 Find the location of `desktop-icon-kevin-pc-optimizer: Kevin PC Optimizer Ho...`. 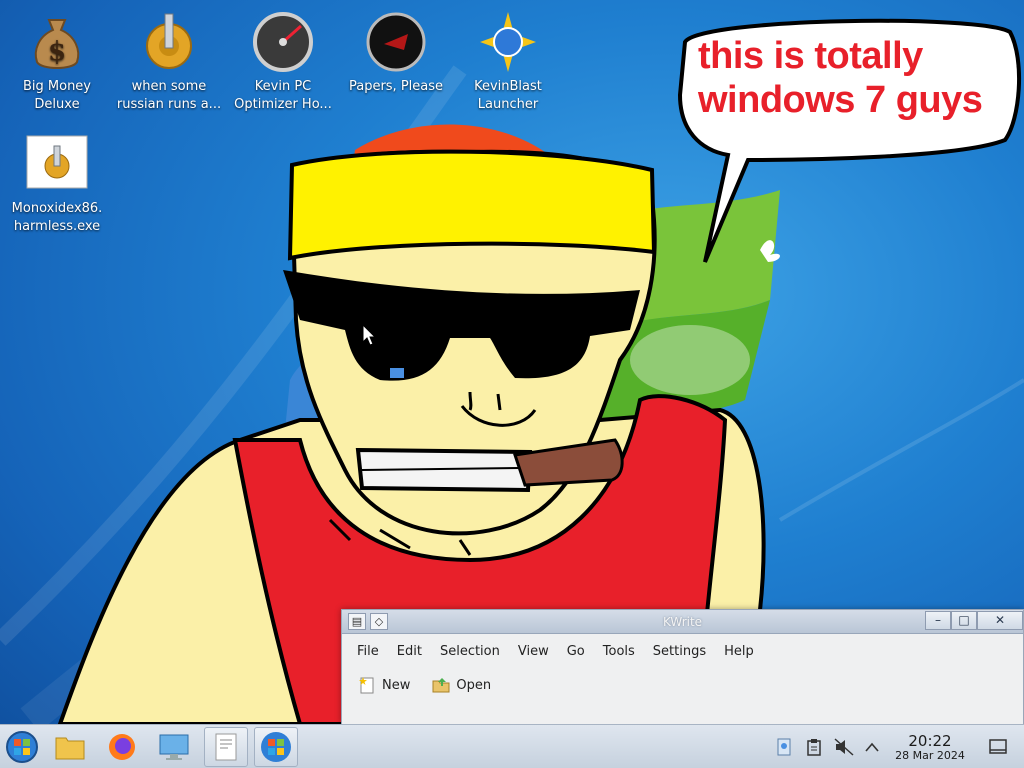

desktop-icon-kevin-pc-optimizer: Kevin PC Optimizer Ho... is located at coordinates (283, 62).